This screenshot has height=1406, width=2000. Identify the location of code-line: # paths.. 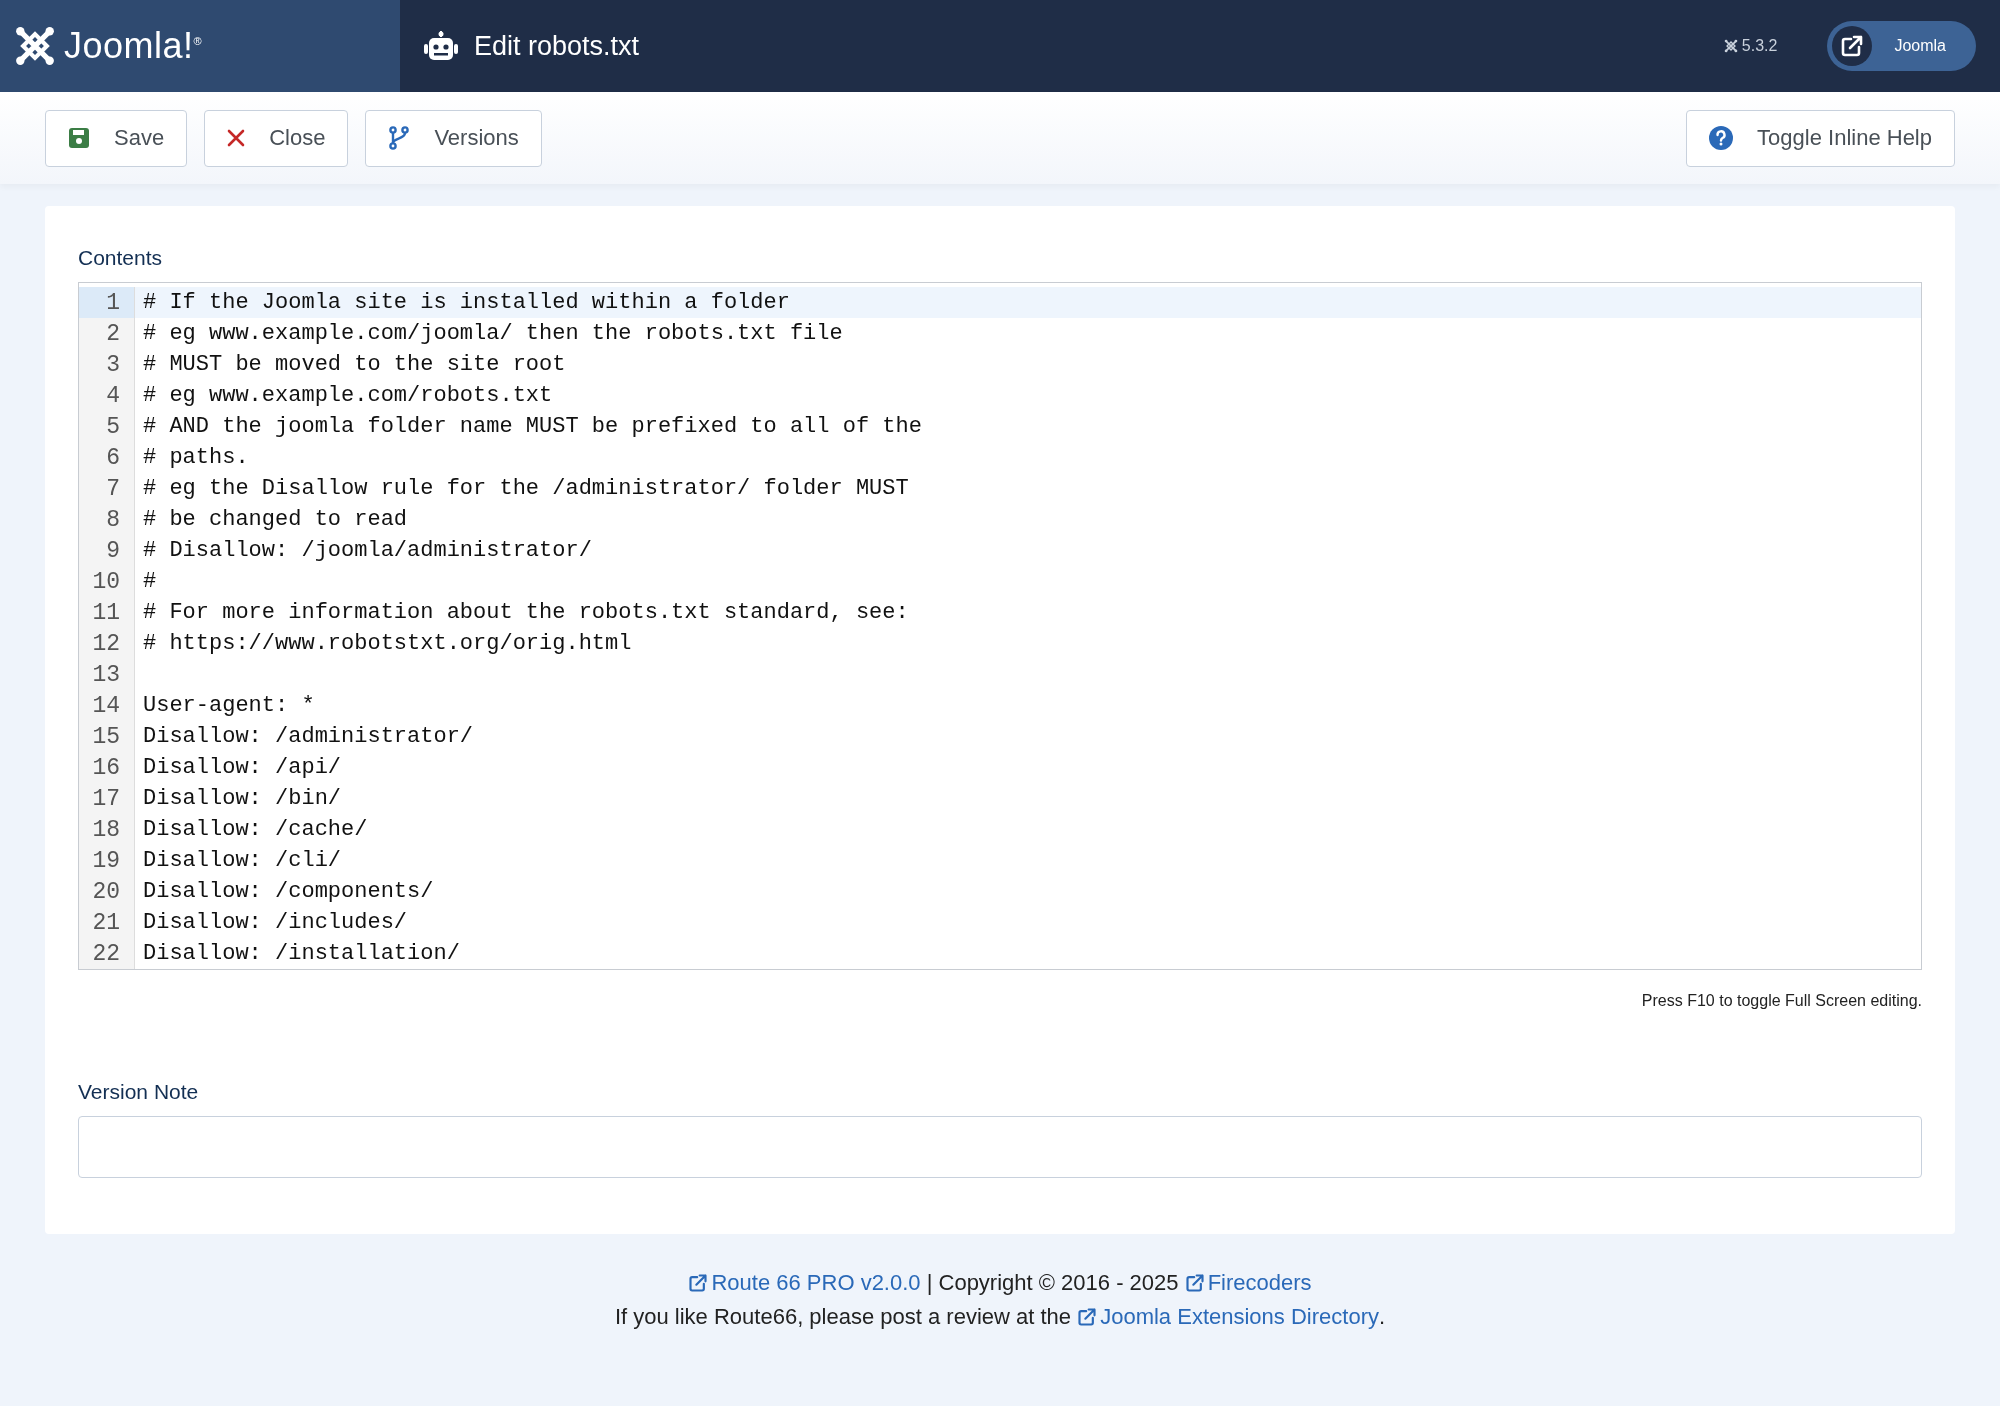
(195, 457).